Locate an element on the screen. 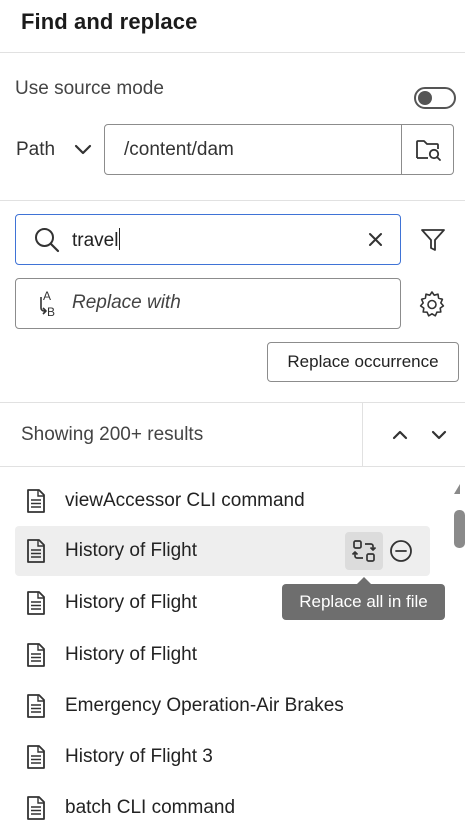 The width and height of the screenshot is (465, 833). svg-text: B is located at coordinates (51, 312).